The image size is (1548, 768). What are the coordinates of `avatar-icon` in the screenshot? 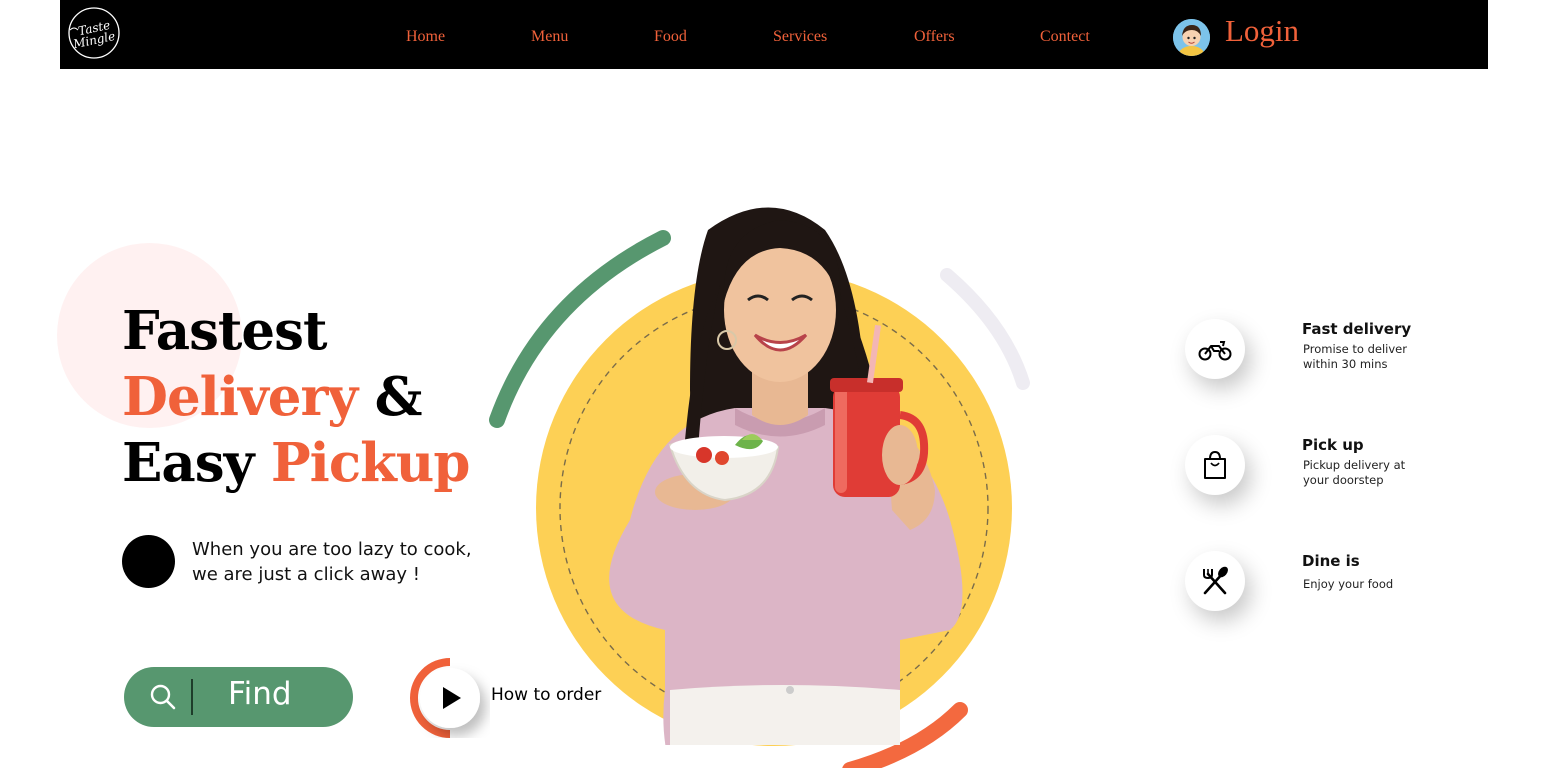 It's located at (1191, 37).